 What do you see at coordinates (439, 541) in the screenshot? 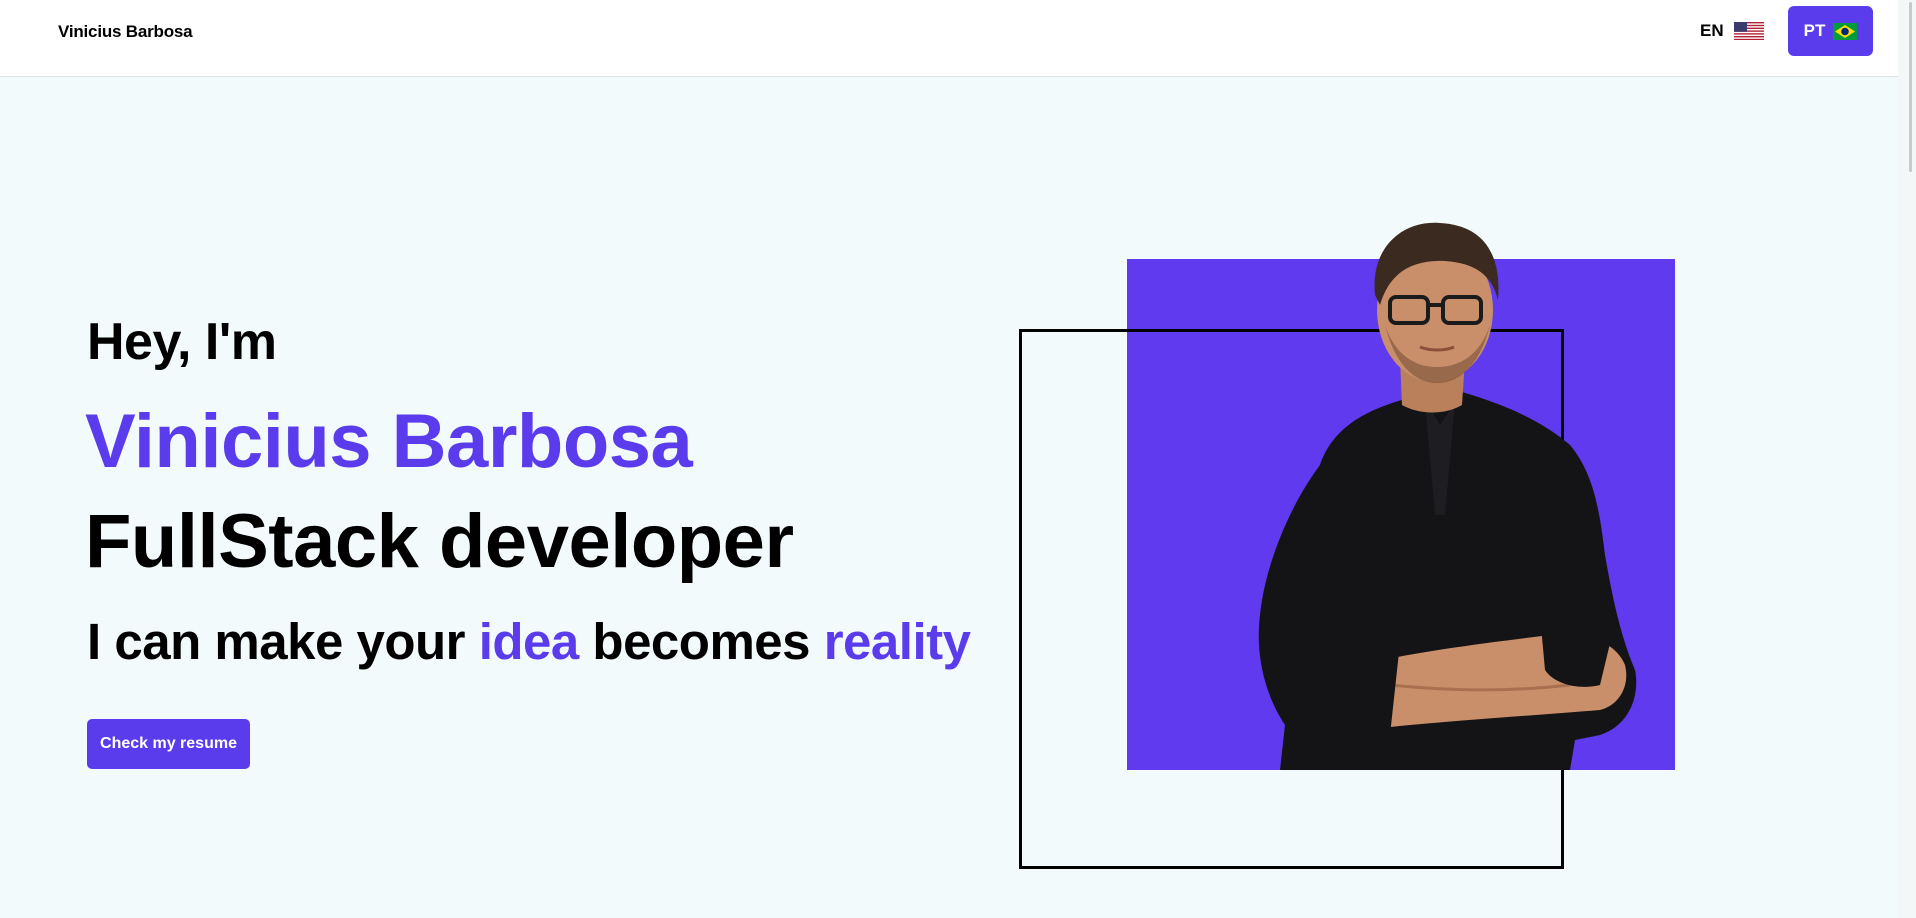
I see `hero-role: FullStack developer` at bounding box center [439, 541].